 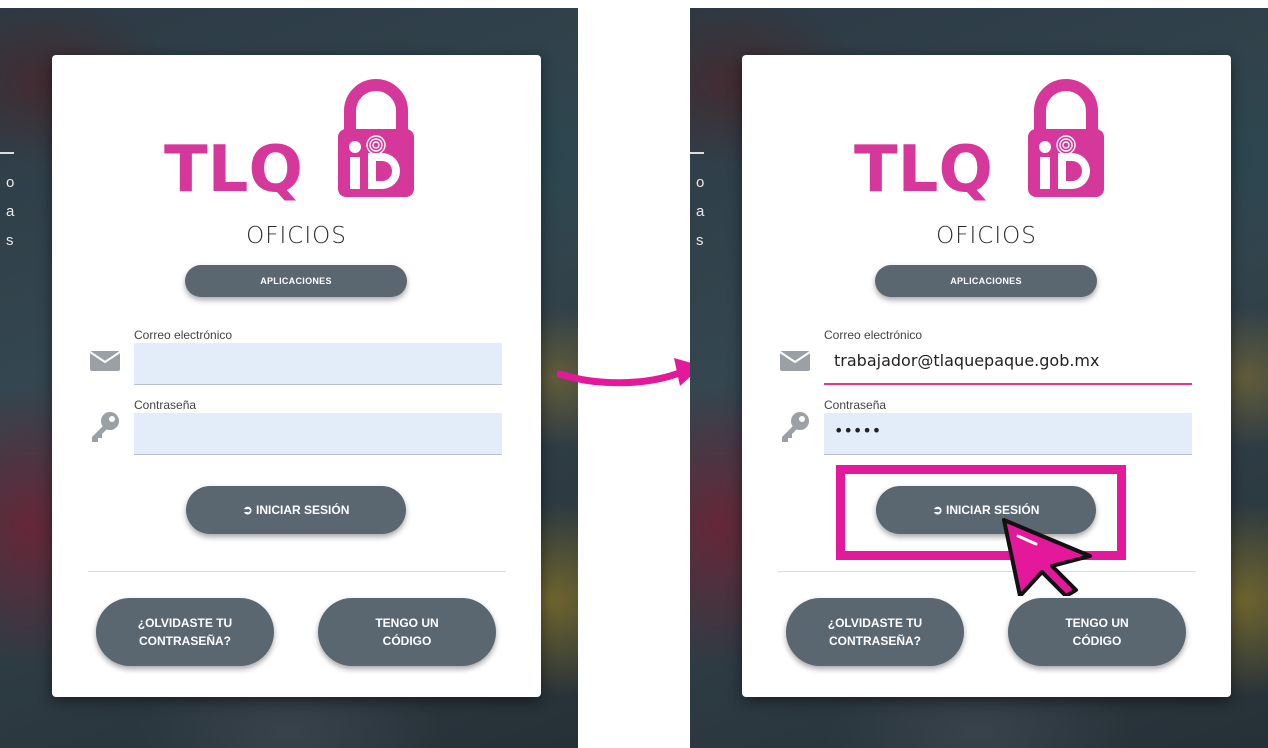 What do you see at coordinates (249, 510) in the screenshot?
I see `login-icon: ➲` at bounding box center [249, 510].